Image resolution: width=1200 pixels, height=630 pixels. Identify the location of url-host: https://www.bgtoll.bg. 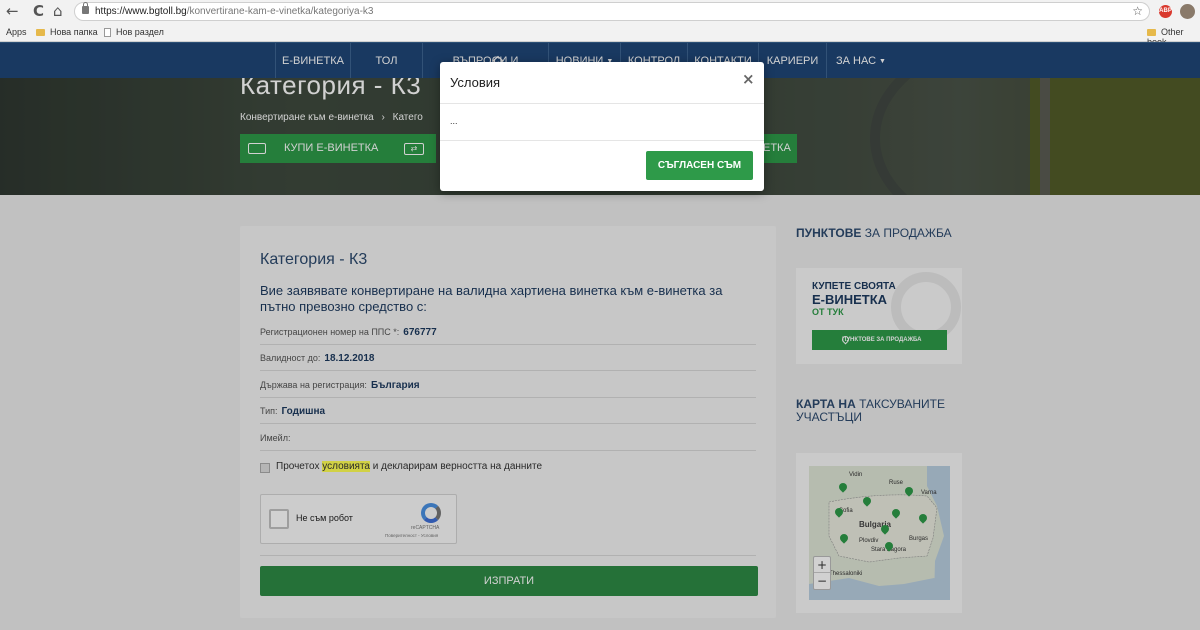
(141, 11).